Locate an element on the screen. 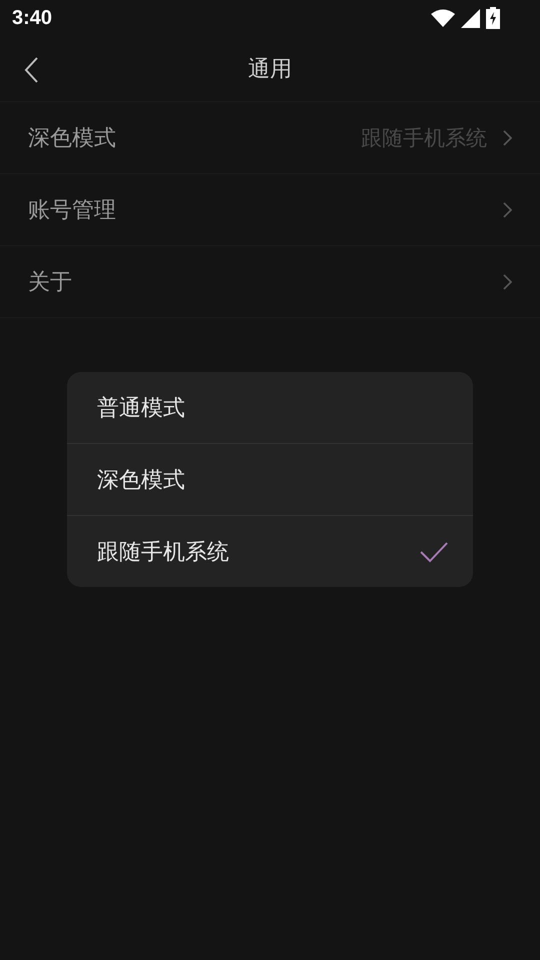 The height and width of the screenshot is (960, 540). page-title: 通用 is located at coordinates (270, 70).